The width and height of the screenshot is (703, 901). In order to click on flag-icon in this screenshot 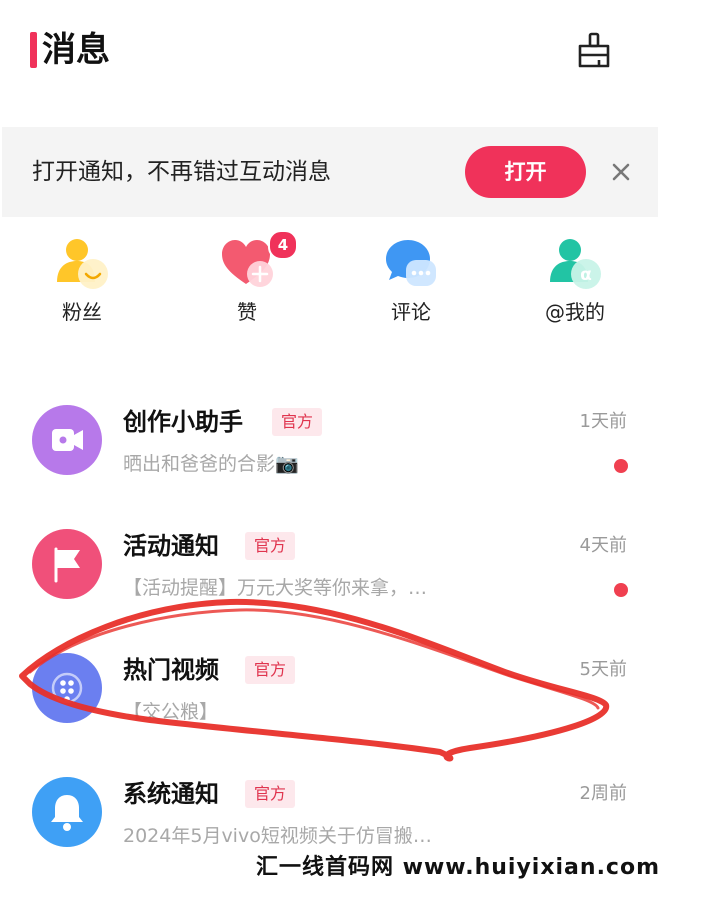, I will do `click(67, 564)`.